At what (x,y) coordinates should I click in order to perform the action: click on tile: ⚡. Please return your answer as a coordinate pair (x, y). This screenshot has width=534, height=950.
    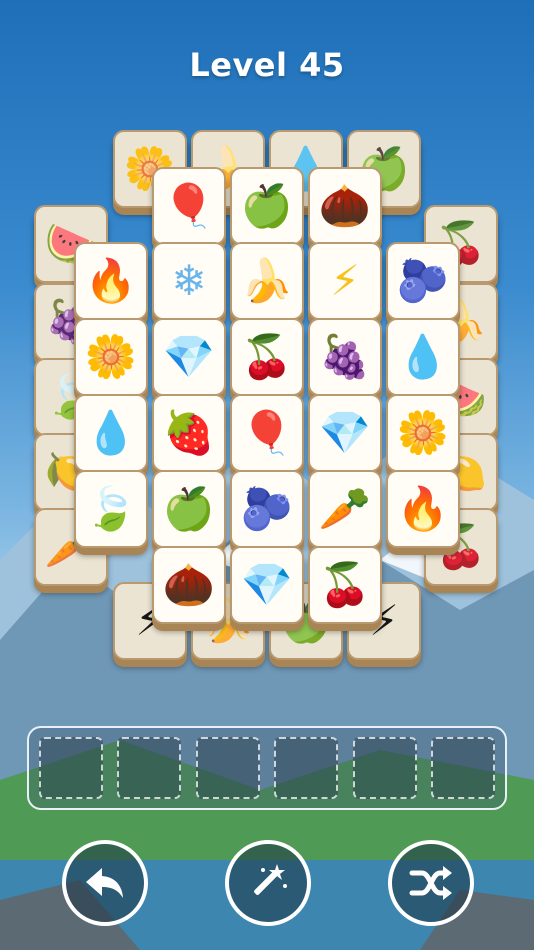
    Looking at the image, I should click on (345, 281).